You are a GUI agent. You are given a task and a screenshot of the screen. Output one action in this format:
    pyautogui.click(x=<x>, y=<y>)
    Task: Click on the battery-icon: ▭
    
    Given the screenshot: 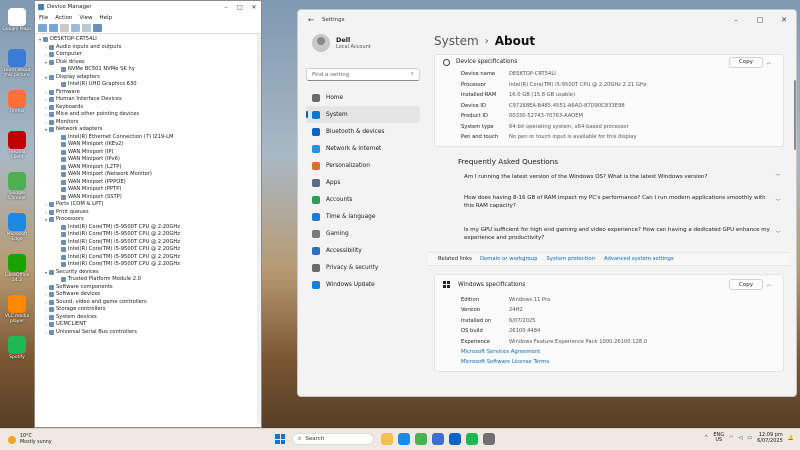 What is the action you would take?
    pyautogui.click(x=749, y=438)
    